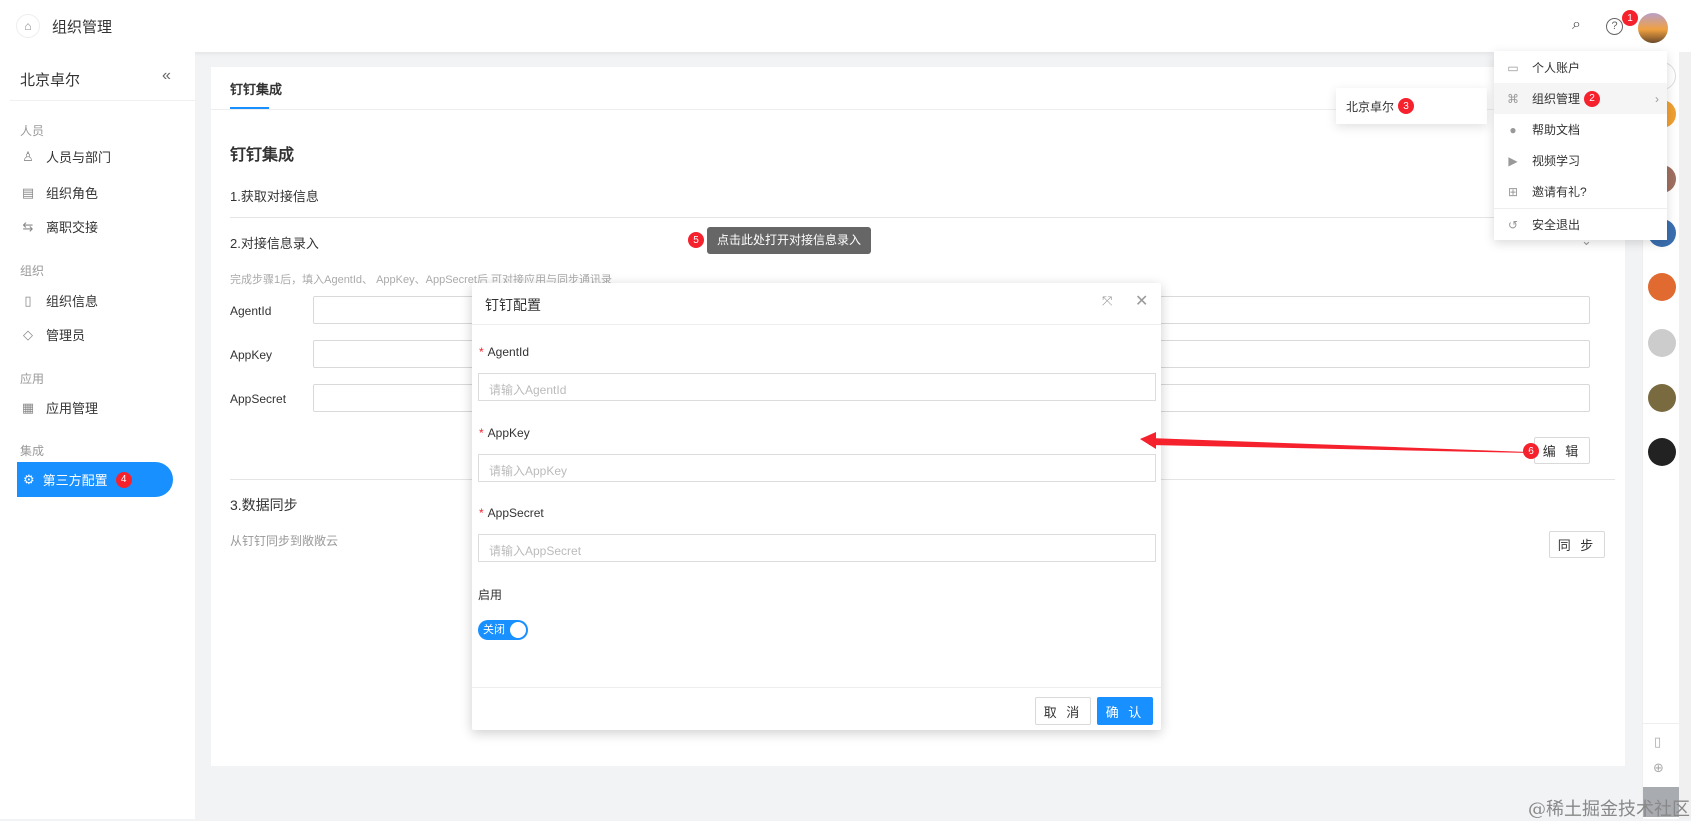 The height and width of the screenshot is (821, 1691). I want to click on sync-button: 同 步, so click(1577, 544).